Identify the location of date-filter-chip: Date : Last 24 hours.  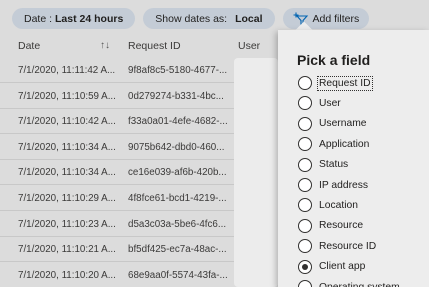
(74, 18).